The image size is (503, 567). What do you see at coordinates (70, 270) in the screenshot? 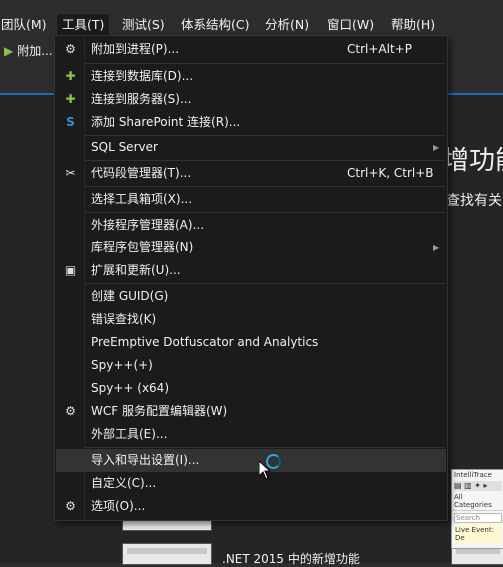
I see `extensions-icon: ▣` at bounding box center [70, 270].